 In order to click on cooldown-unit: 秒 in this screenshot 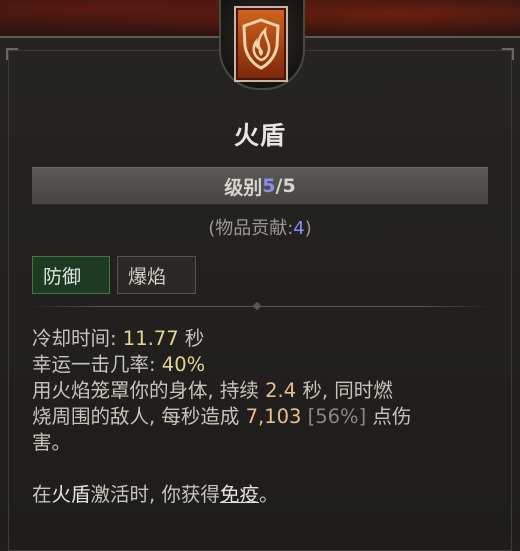, I will do `click(191, 338)`.